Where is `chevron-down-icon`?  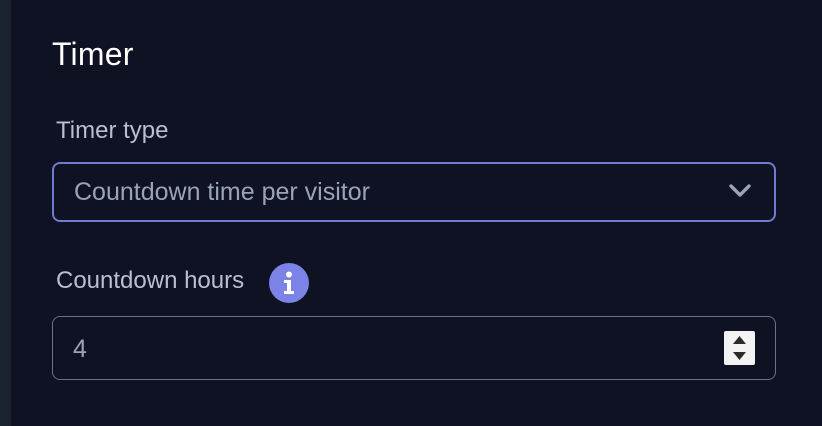 chevron-down-icon is located at coordinates (740, 190).